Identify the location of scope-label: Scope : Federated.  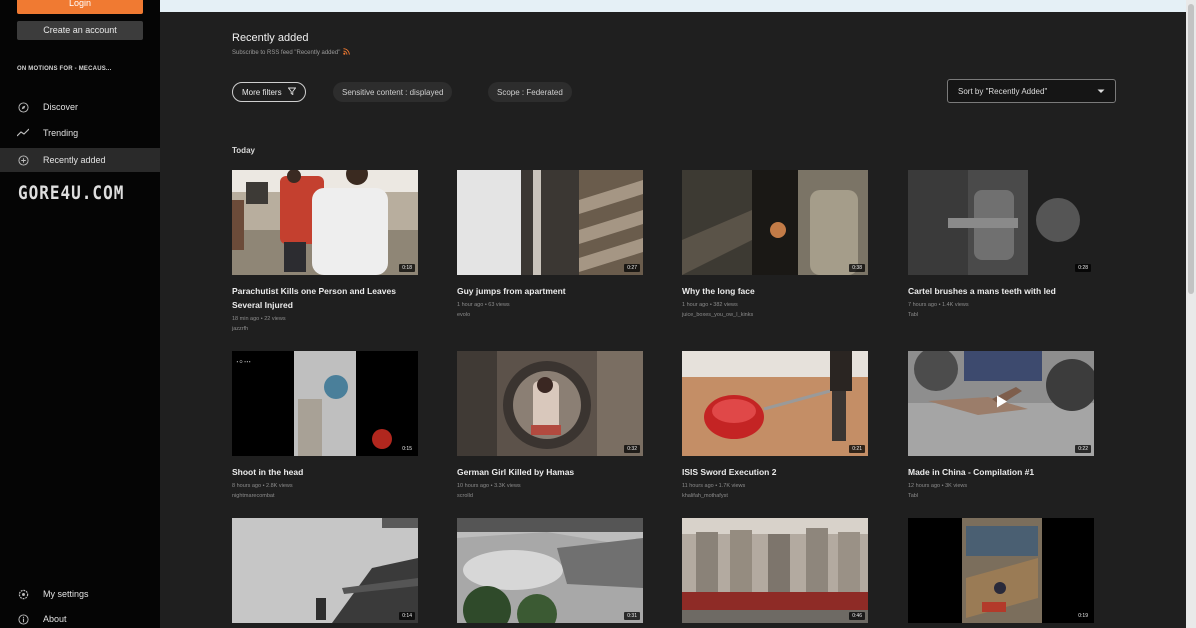
(530, 92).